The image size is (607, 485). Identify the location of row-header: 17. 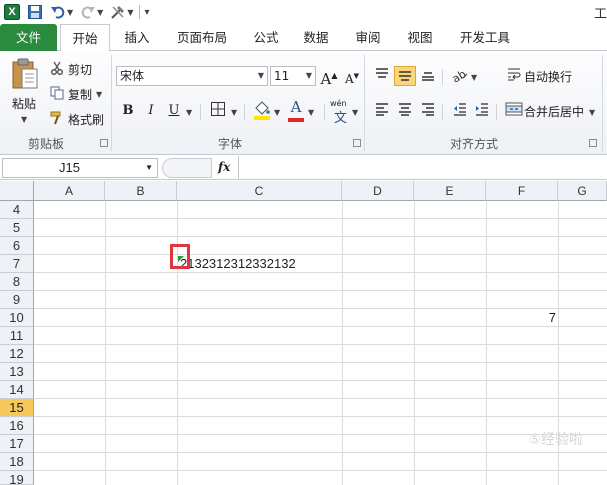
(17, 444).